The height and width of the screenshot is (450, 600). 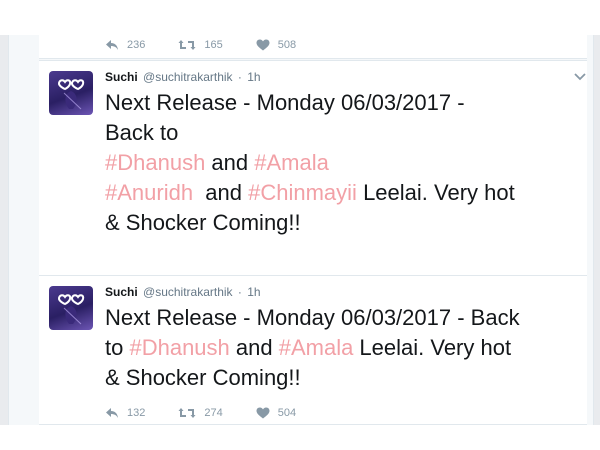 I want to click on reply-button: 236, so click(x=125, y=45).